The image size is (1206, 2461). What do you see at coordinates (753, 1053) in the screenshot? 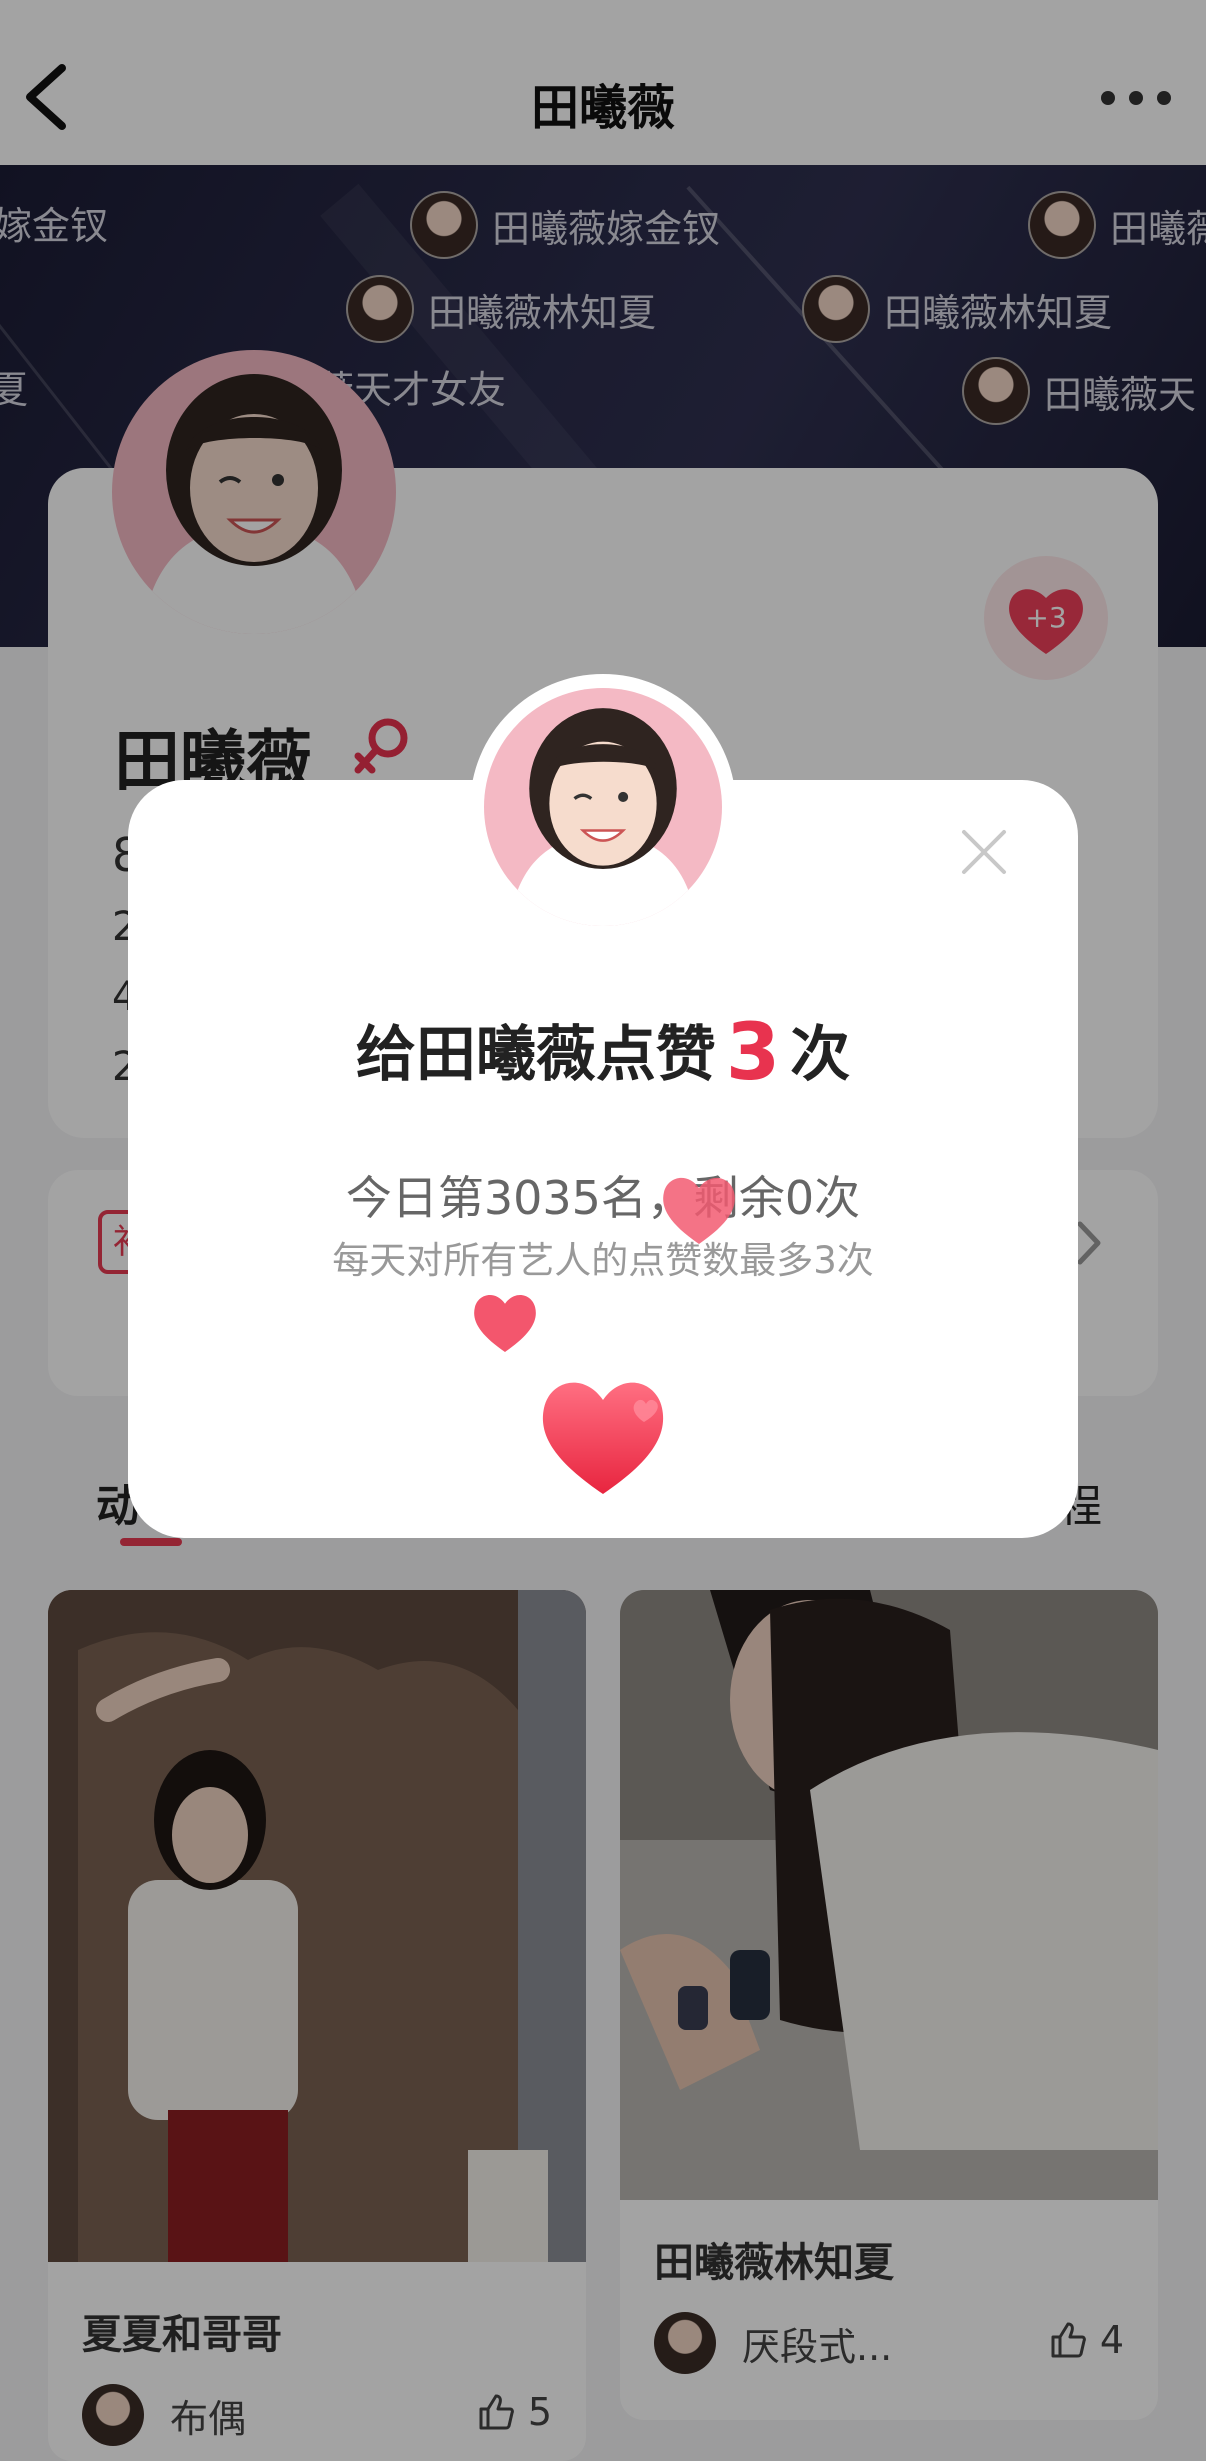
I see `like-count-number: 3` at bounding box center [753, 1053].